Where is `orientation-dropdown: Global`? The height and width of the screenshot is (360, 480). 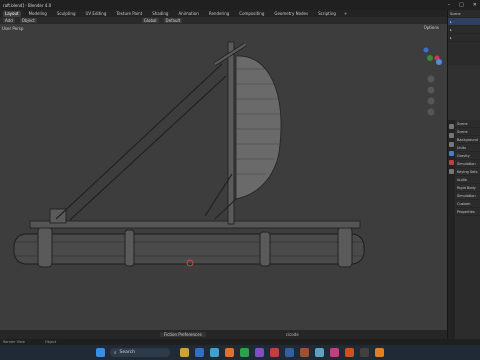
orientation-dropdown: Global is located at coordinates (150, 20).